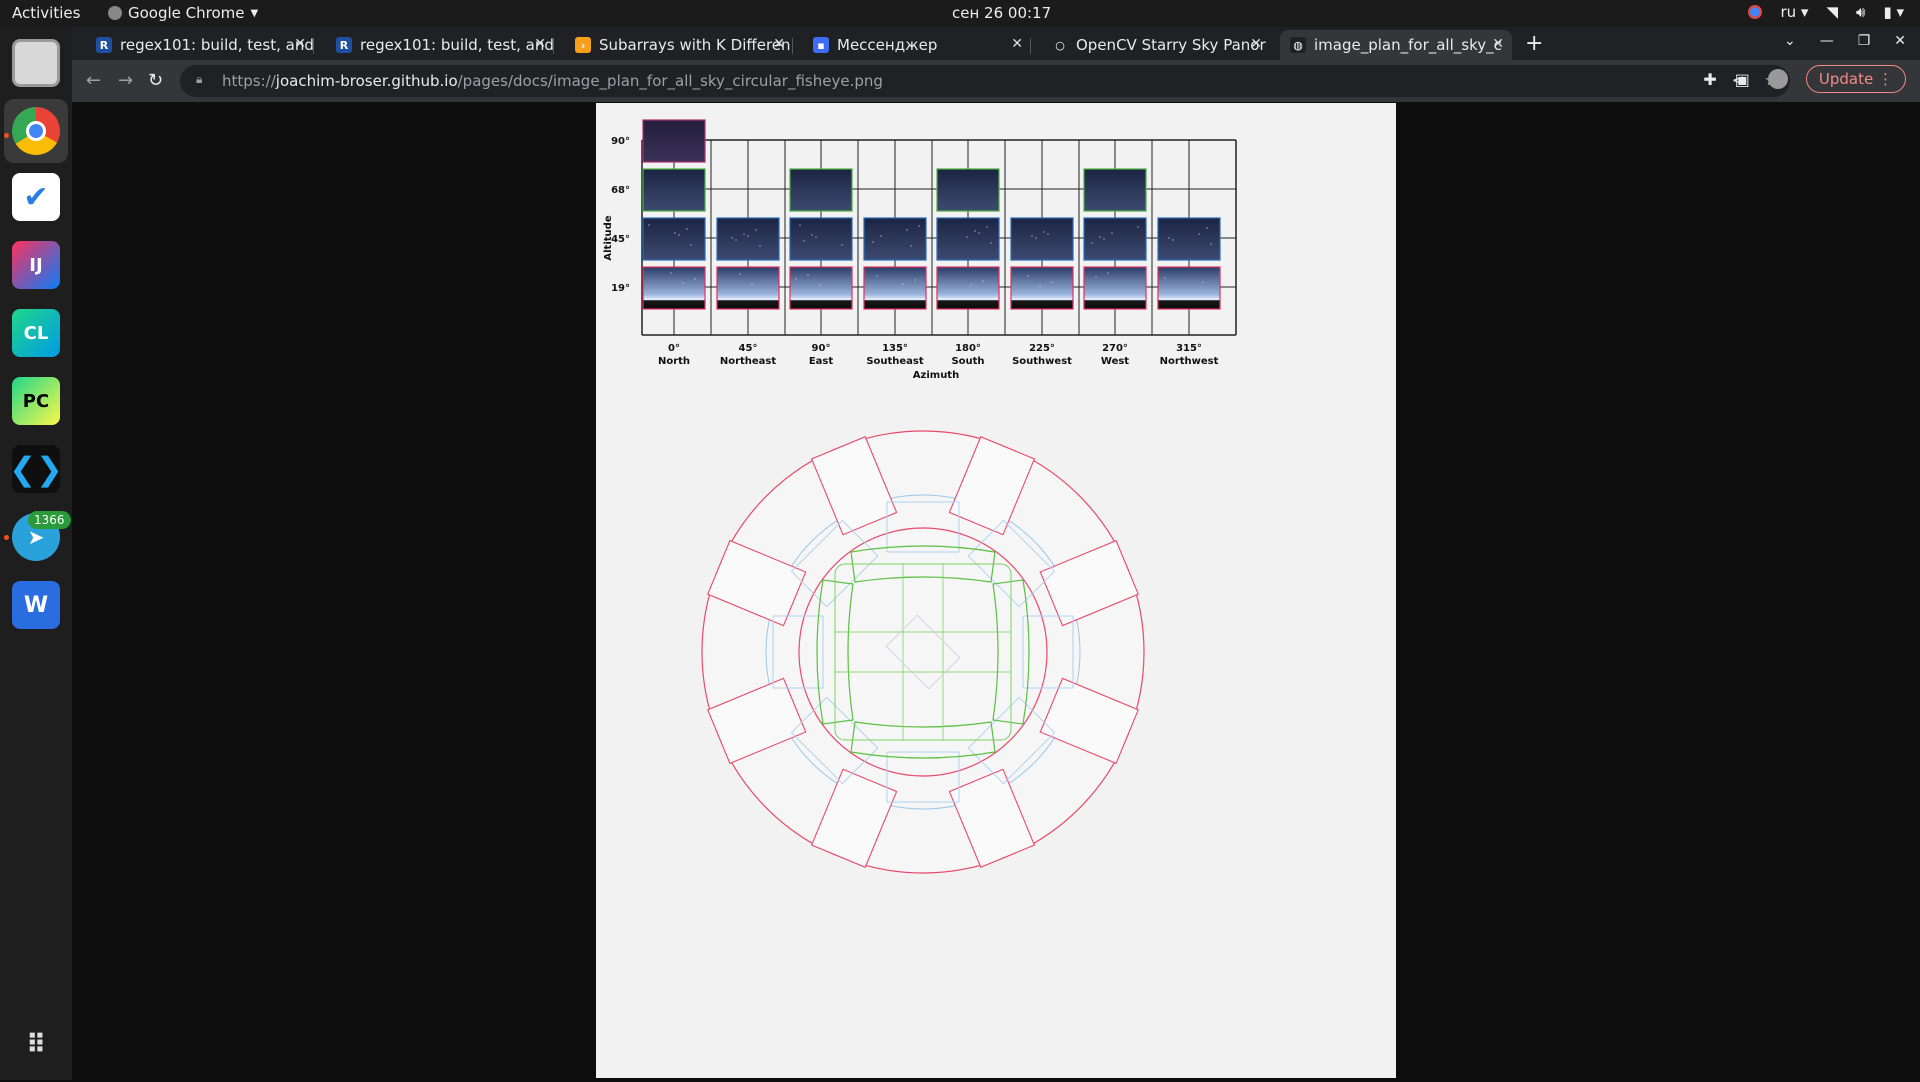 Image resolution: width=1920 pixels, height=1082 pixels. I want to click on tab-3: › Subarrays with K Differen ✕, so click(679, 45).